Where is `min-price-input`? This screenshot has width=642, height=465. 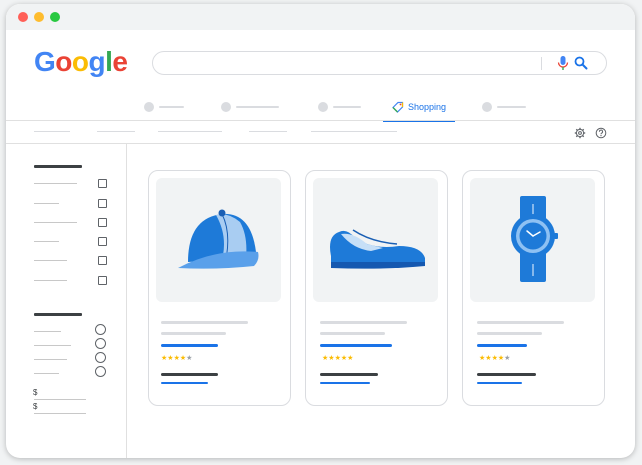
min-price-input is located at coordinates (60, 399).